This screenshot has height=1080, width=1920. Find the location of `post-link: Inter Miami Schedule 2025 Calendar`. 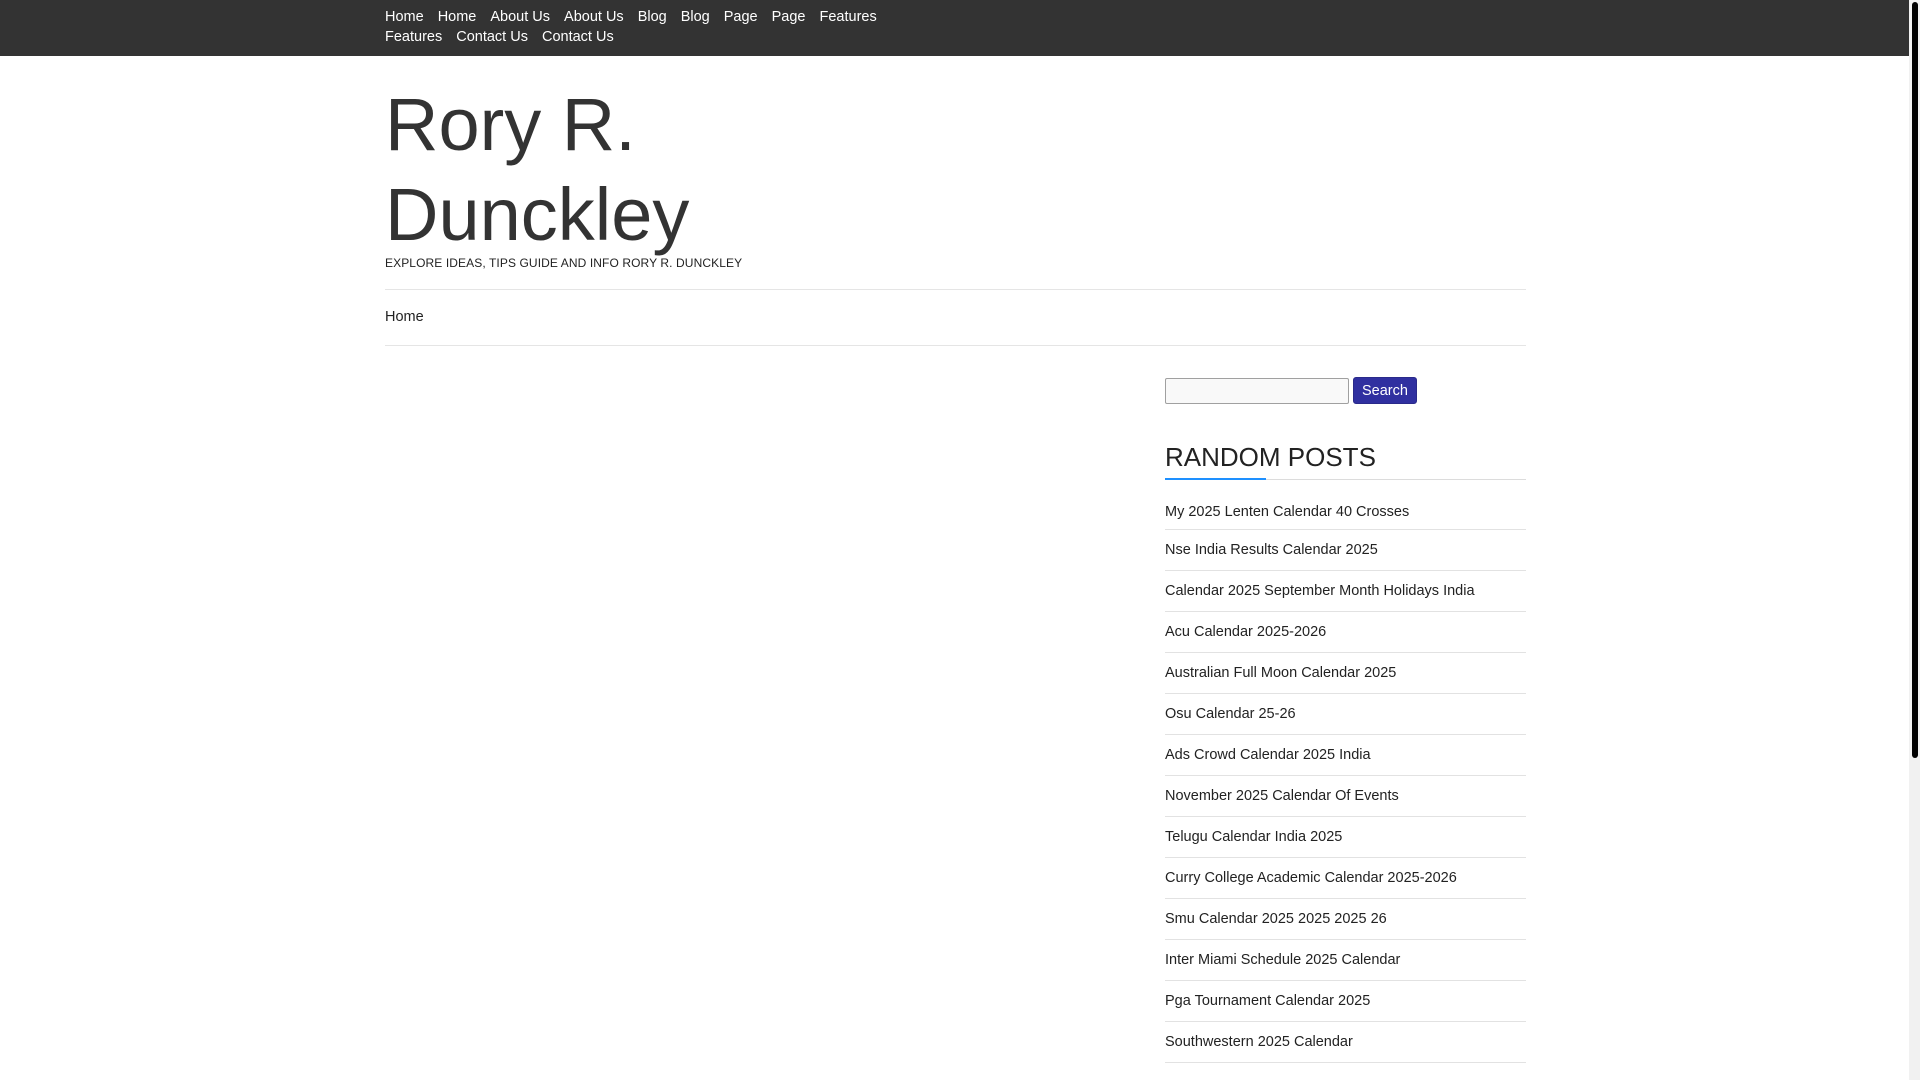

post-link: Inter Miami Schedule 2025 Calendar is located at coordinates (1282, 960).